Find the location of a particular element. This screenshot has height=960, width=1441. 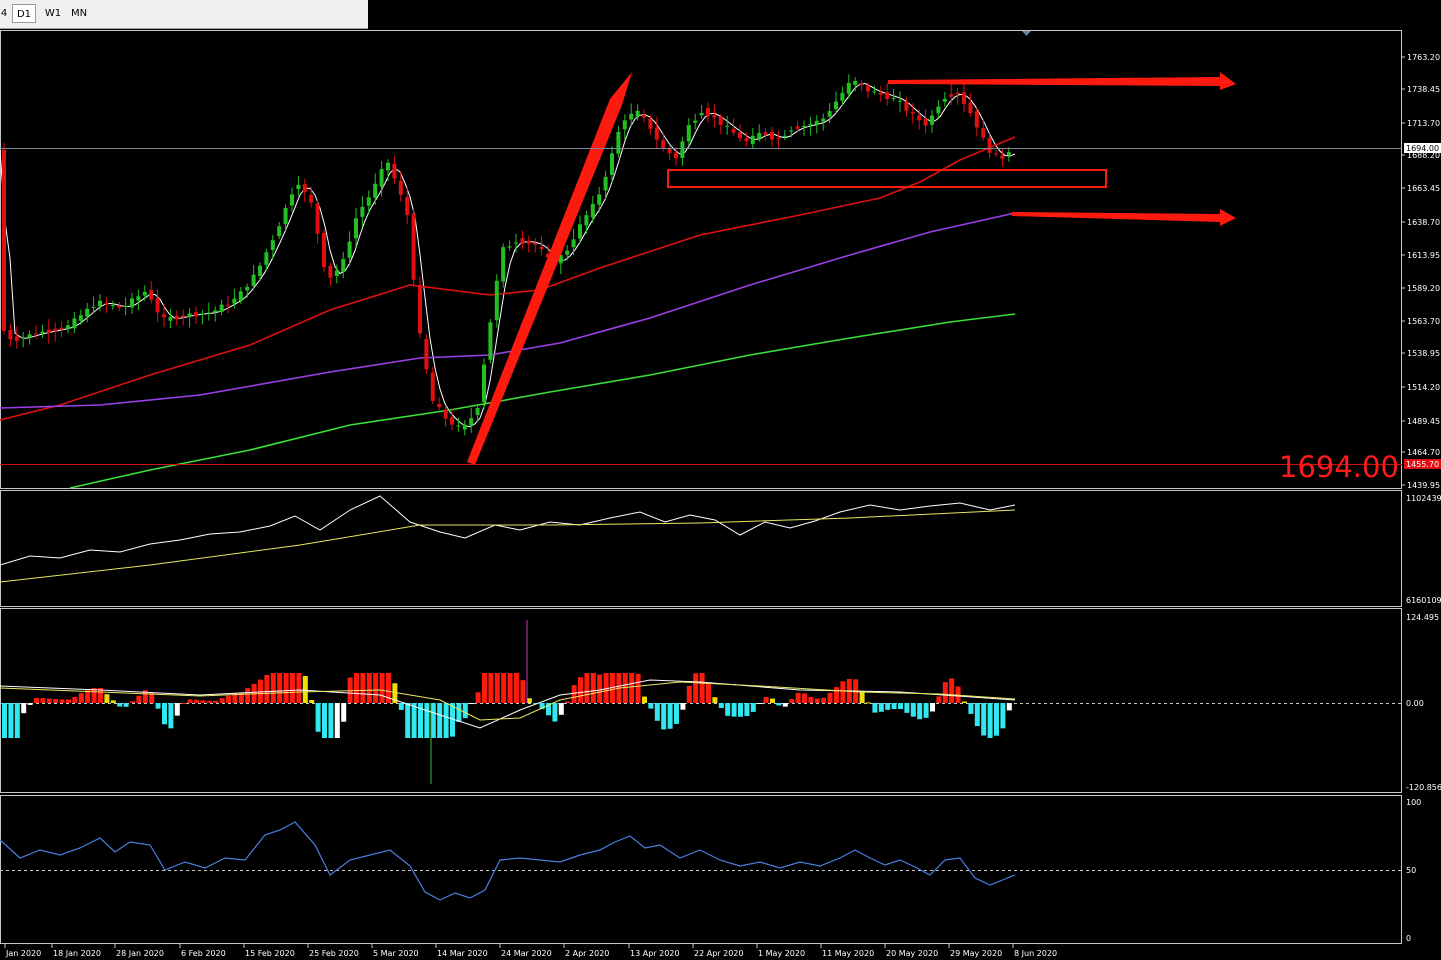

obv-line is located at coordinates (508, 530).